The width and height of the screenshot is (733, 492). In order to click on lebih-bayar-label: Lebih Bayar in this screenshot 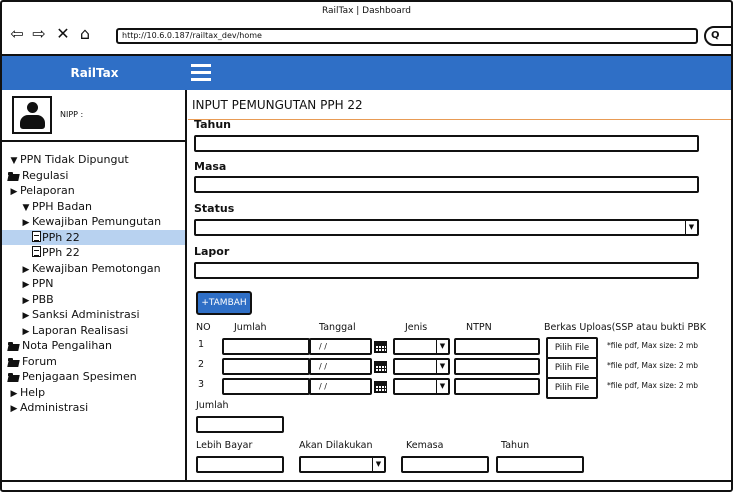, I will do `click(224, 445)`.